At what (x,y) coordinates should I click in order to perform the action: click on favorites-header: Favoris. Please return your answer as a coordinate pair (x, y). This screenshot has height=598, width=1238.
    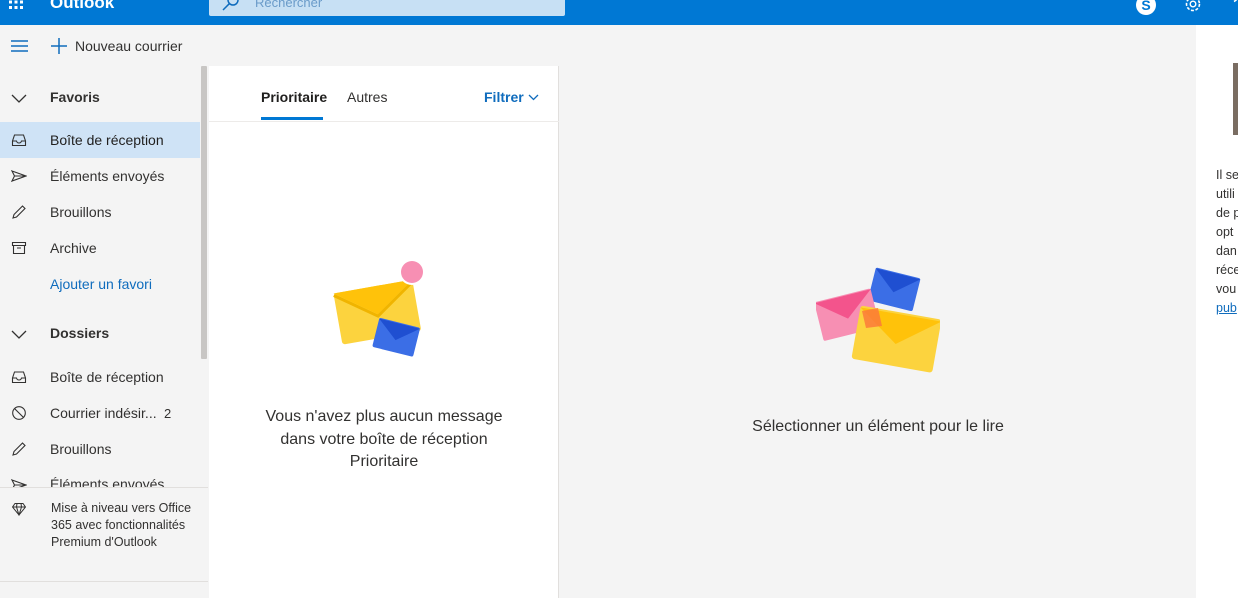
    Looking at the image, I should click on (100, 97).